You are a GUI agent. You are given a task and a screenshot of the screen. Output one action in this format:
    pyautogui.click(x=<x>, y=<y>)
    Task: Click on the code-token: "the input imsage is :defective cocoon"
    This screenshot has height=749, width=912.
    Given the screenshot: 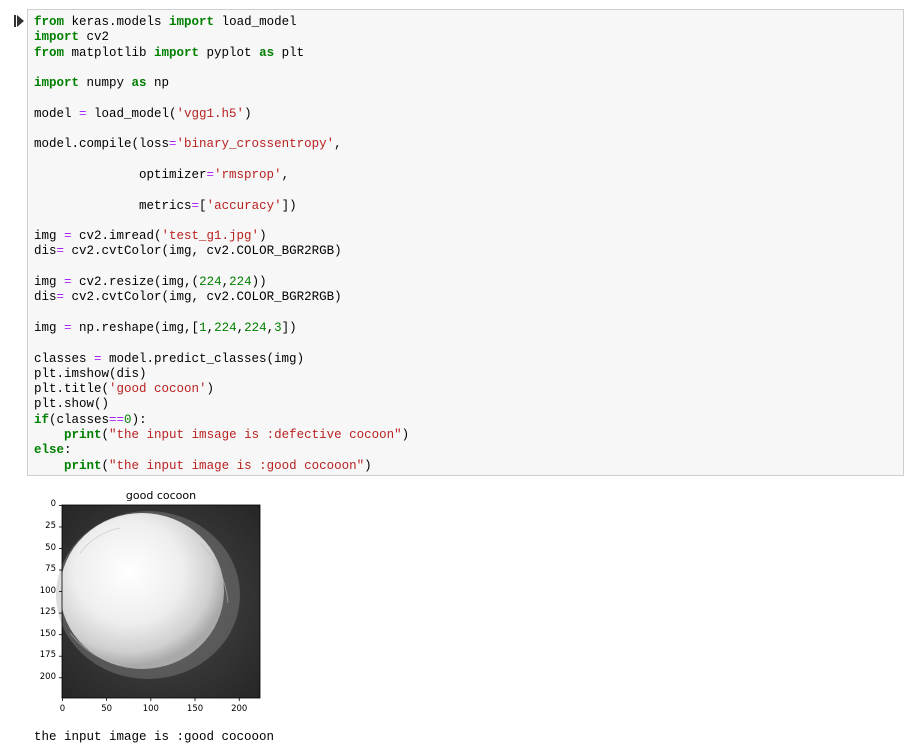 What is the action you would take?
    pyautogui.click(x=255, y=435)
    